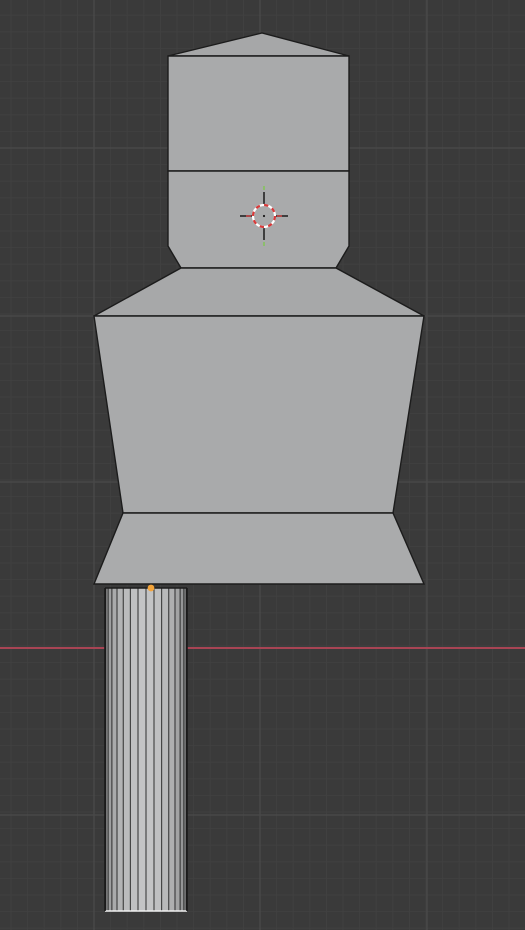 This screenshot has height=930, width=525. I want to click on head-lower-face, so click(258, 219).